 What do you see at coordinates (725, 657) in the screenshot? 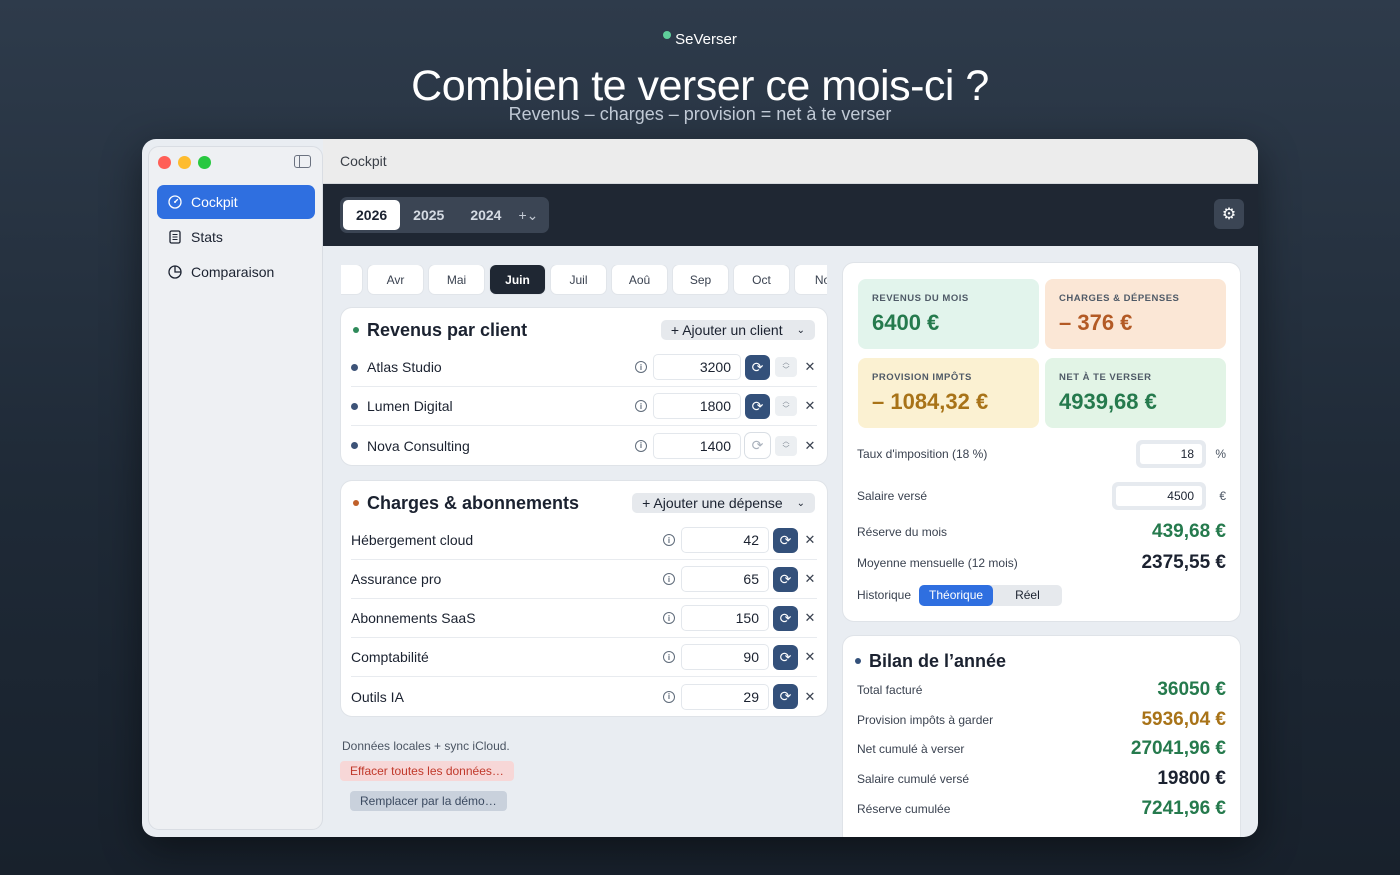
I see `amount-input: 90` at bounding box center [725, 657].